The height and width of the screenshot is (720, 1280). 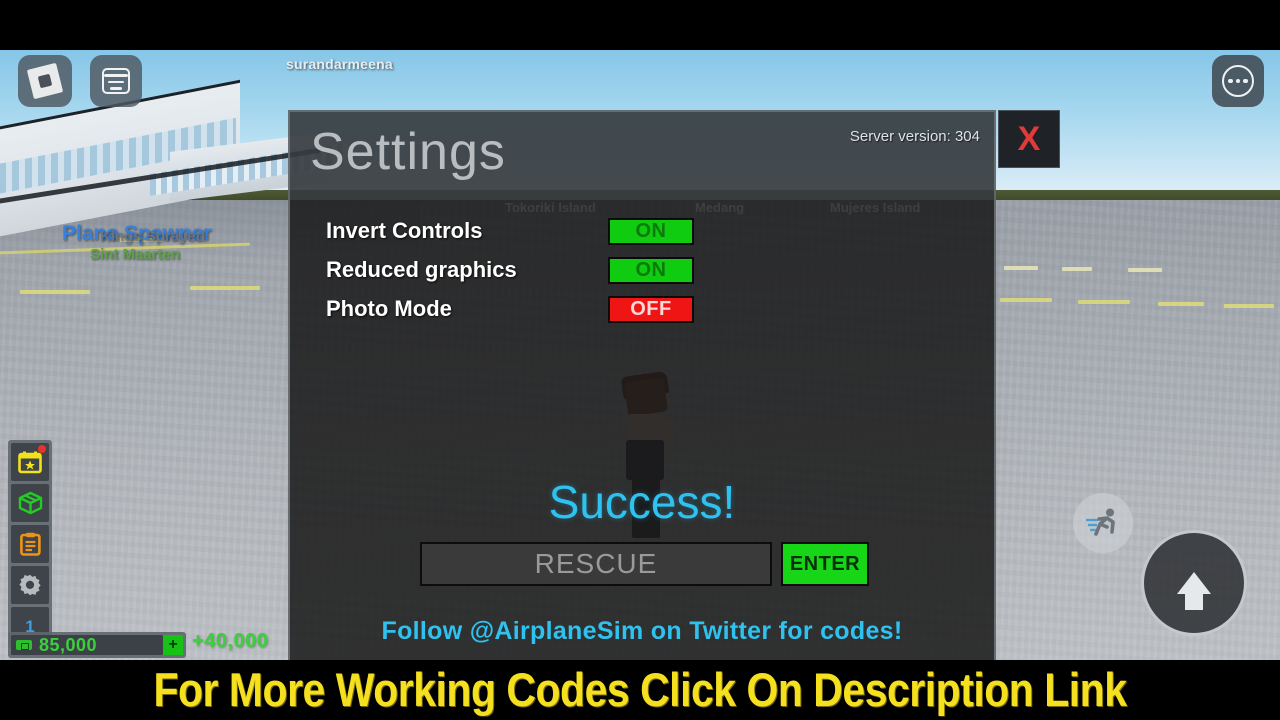 What do you see at coordinates (389, 308) in the screenshot?
I see `setting-label: Photo Mode` at bounding box center [389, 308].